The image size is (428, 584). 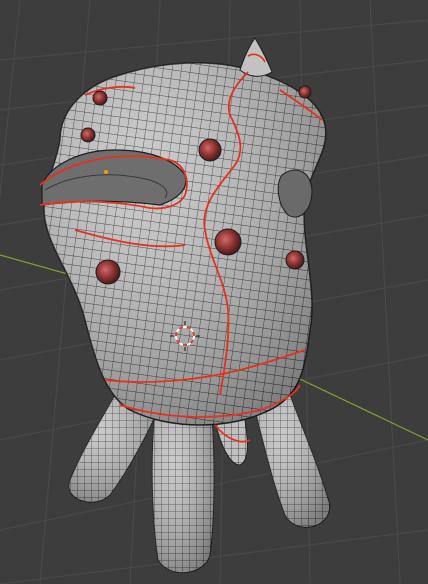 What do you see at coordinates (256, 57) in the screenshot?
I see `horn` at bounding box center [256, 57].